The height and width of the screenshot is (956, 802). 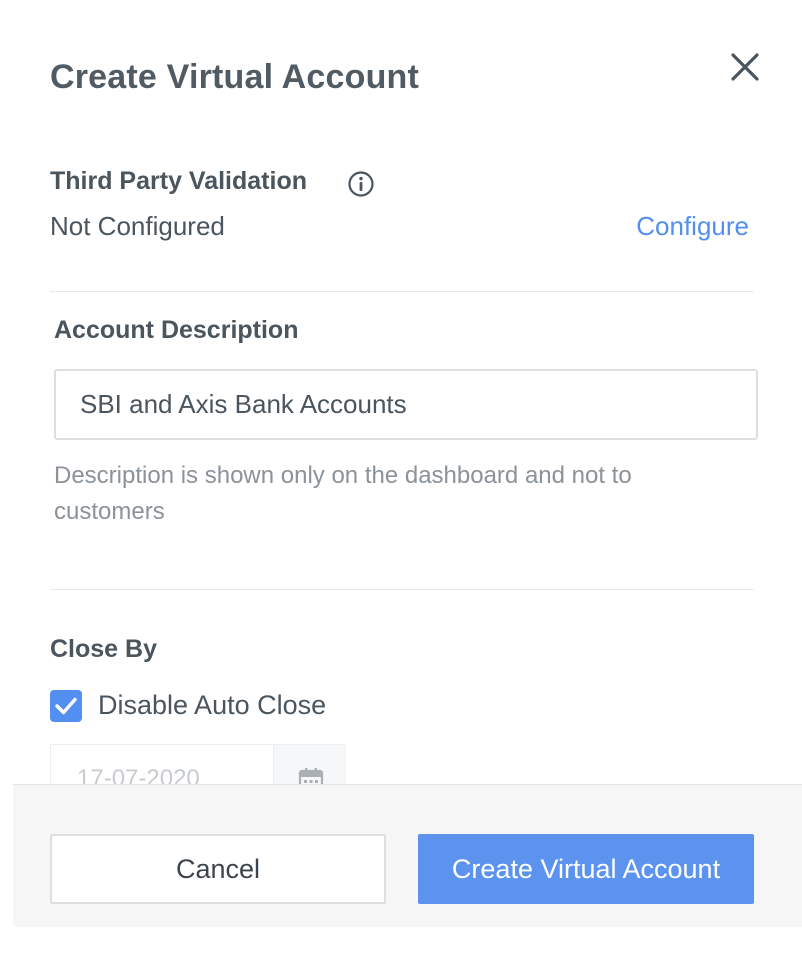 What do you see at coordinates (692, 226) in the screenshot?
I see `configure-link: Configure` at bounding box center [692, 226].